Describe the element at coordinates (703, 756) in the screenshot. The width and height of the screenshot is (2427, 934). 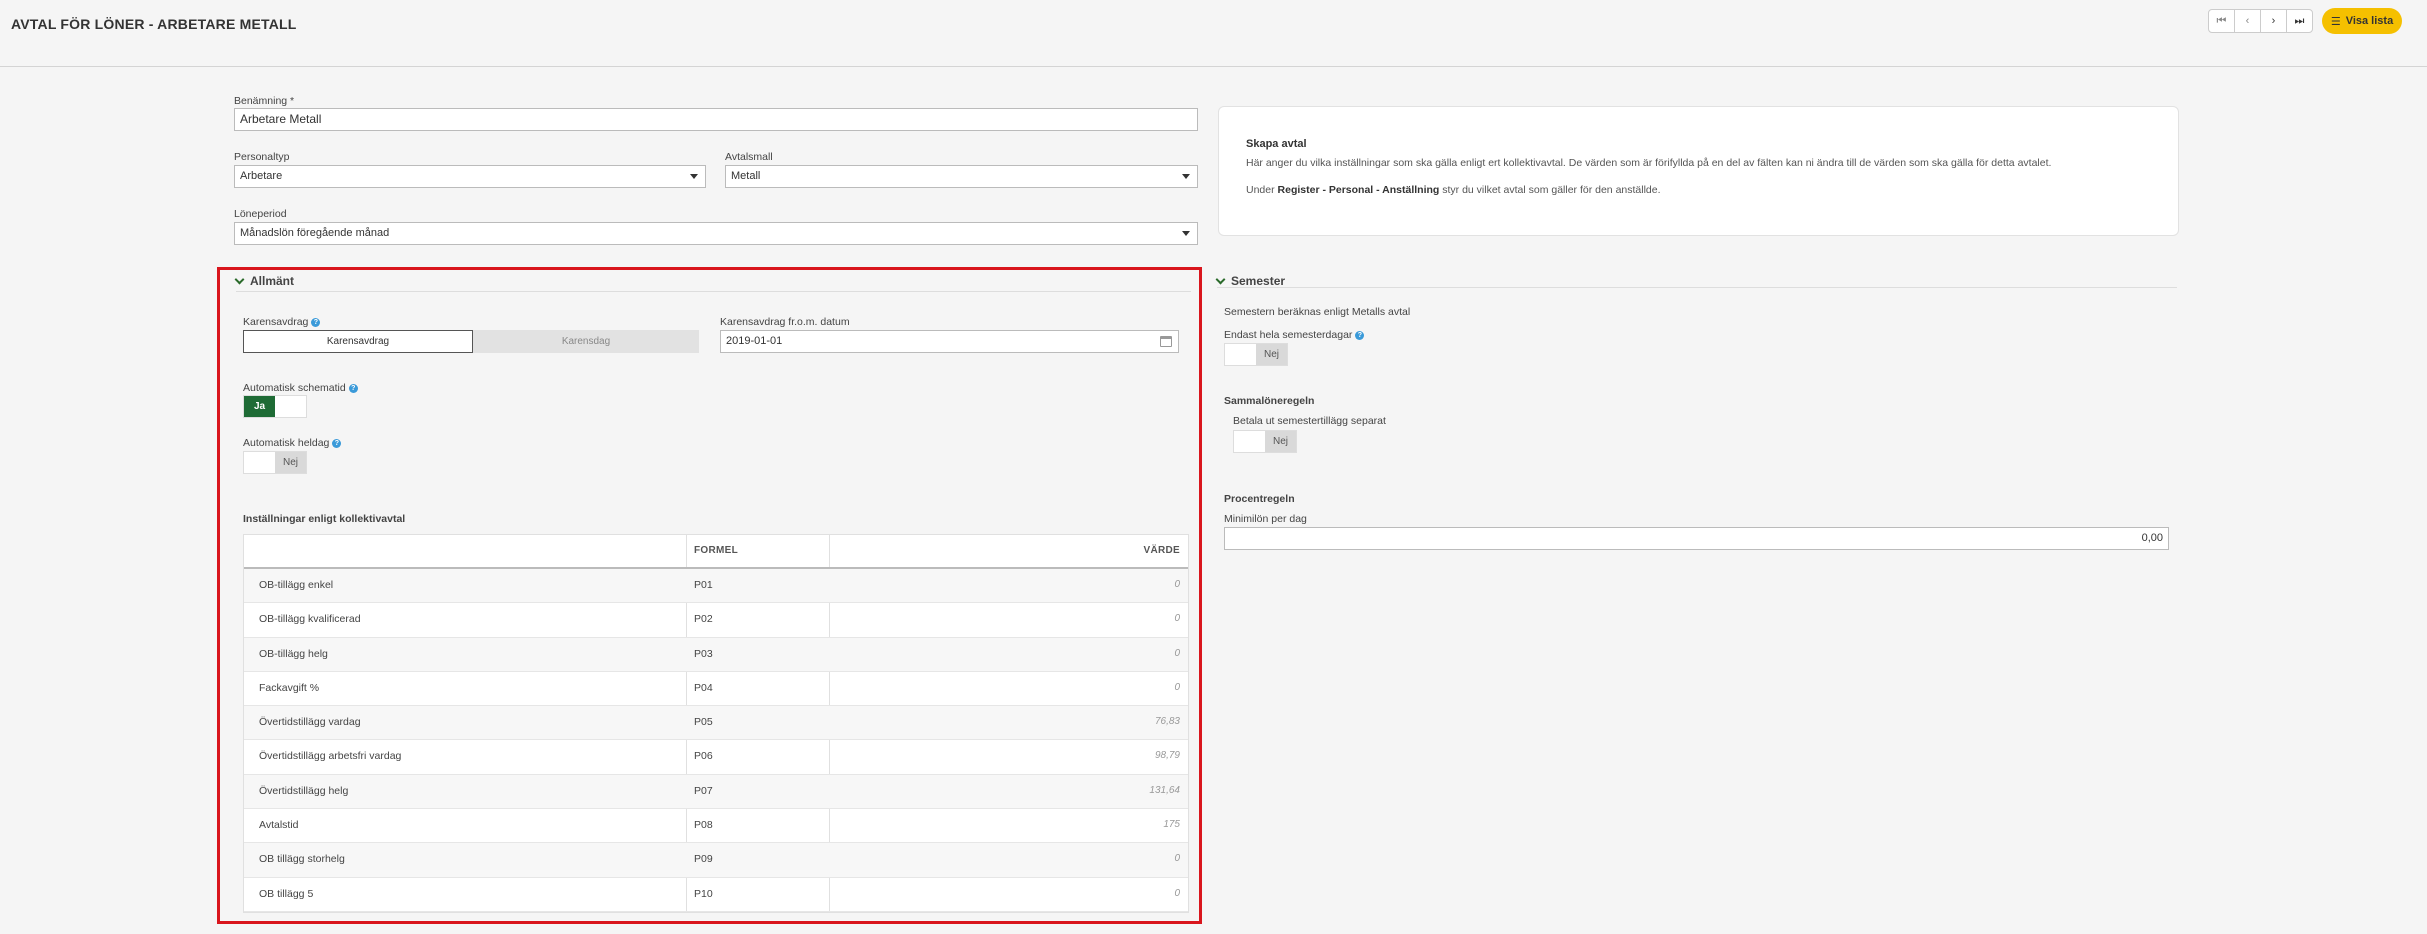
I see `row-formel: P06` at that location.